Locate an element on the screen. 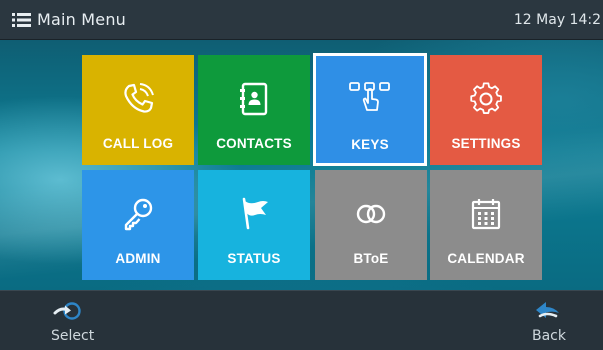 The width and height of the screenshot is (603, 350). back-arrow-icon is located at coordinates (547, 310).